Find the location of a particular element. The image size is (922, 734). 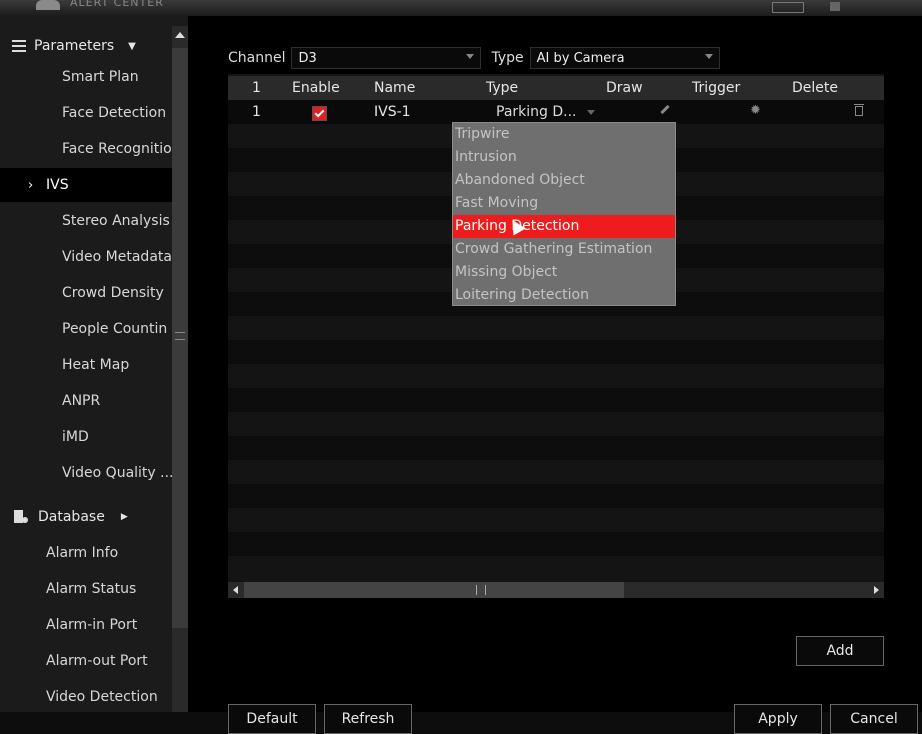

sidebar-section-parameters: Parameters ▼ is located at coordinates (86, 46).